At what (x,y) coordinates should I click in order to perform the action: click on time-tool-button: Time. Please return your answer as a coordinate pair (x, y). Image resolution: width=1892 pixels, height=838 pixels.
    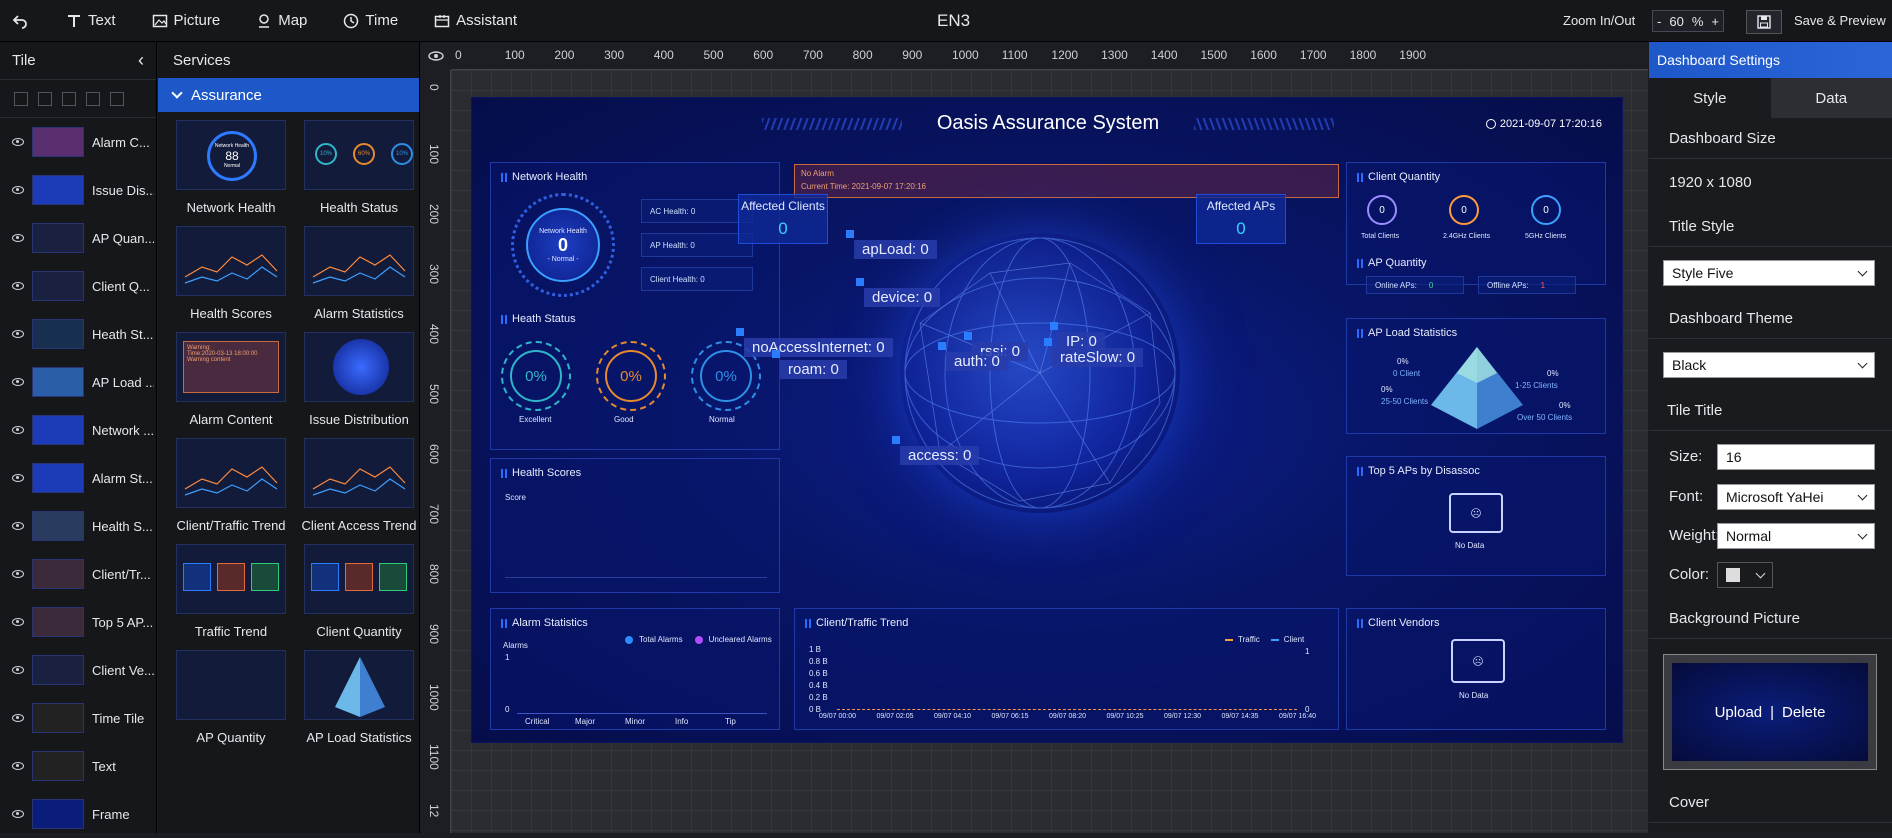
    Looking at the image, I should click on (370, 21).